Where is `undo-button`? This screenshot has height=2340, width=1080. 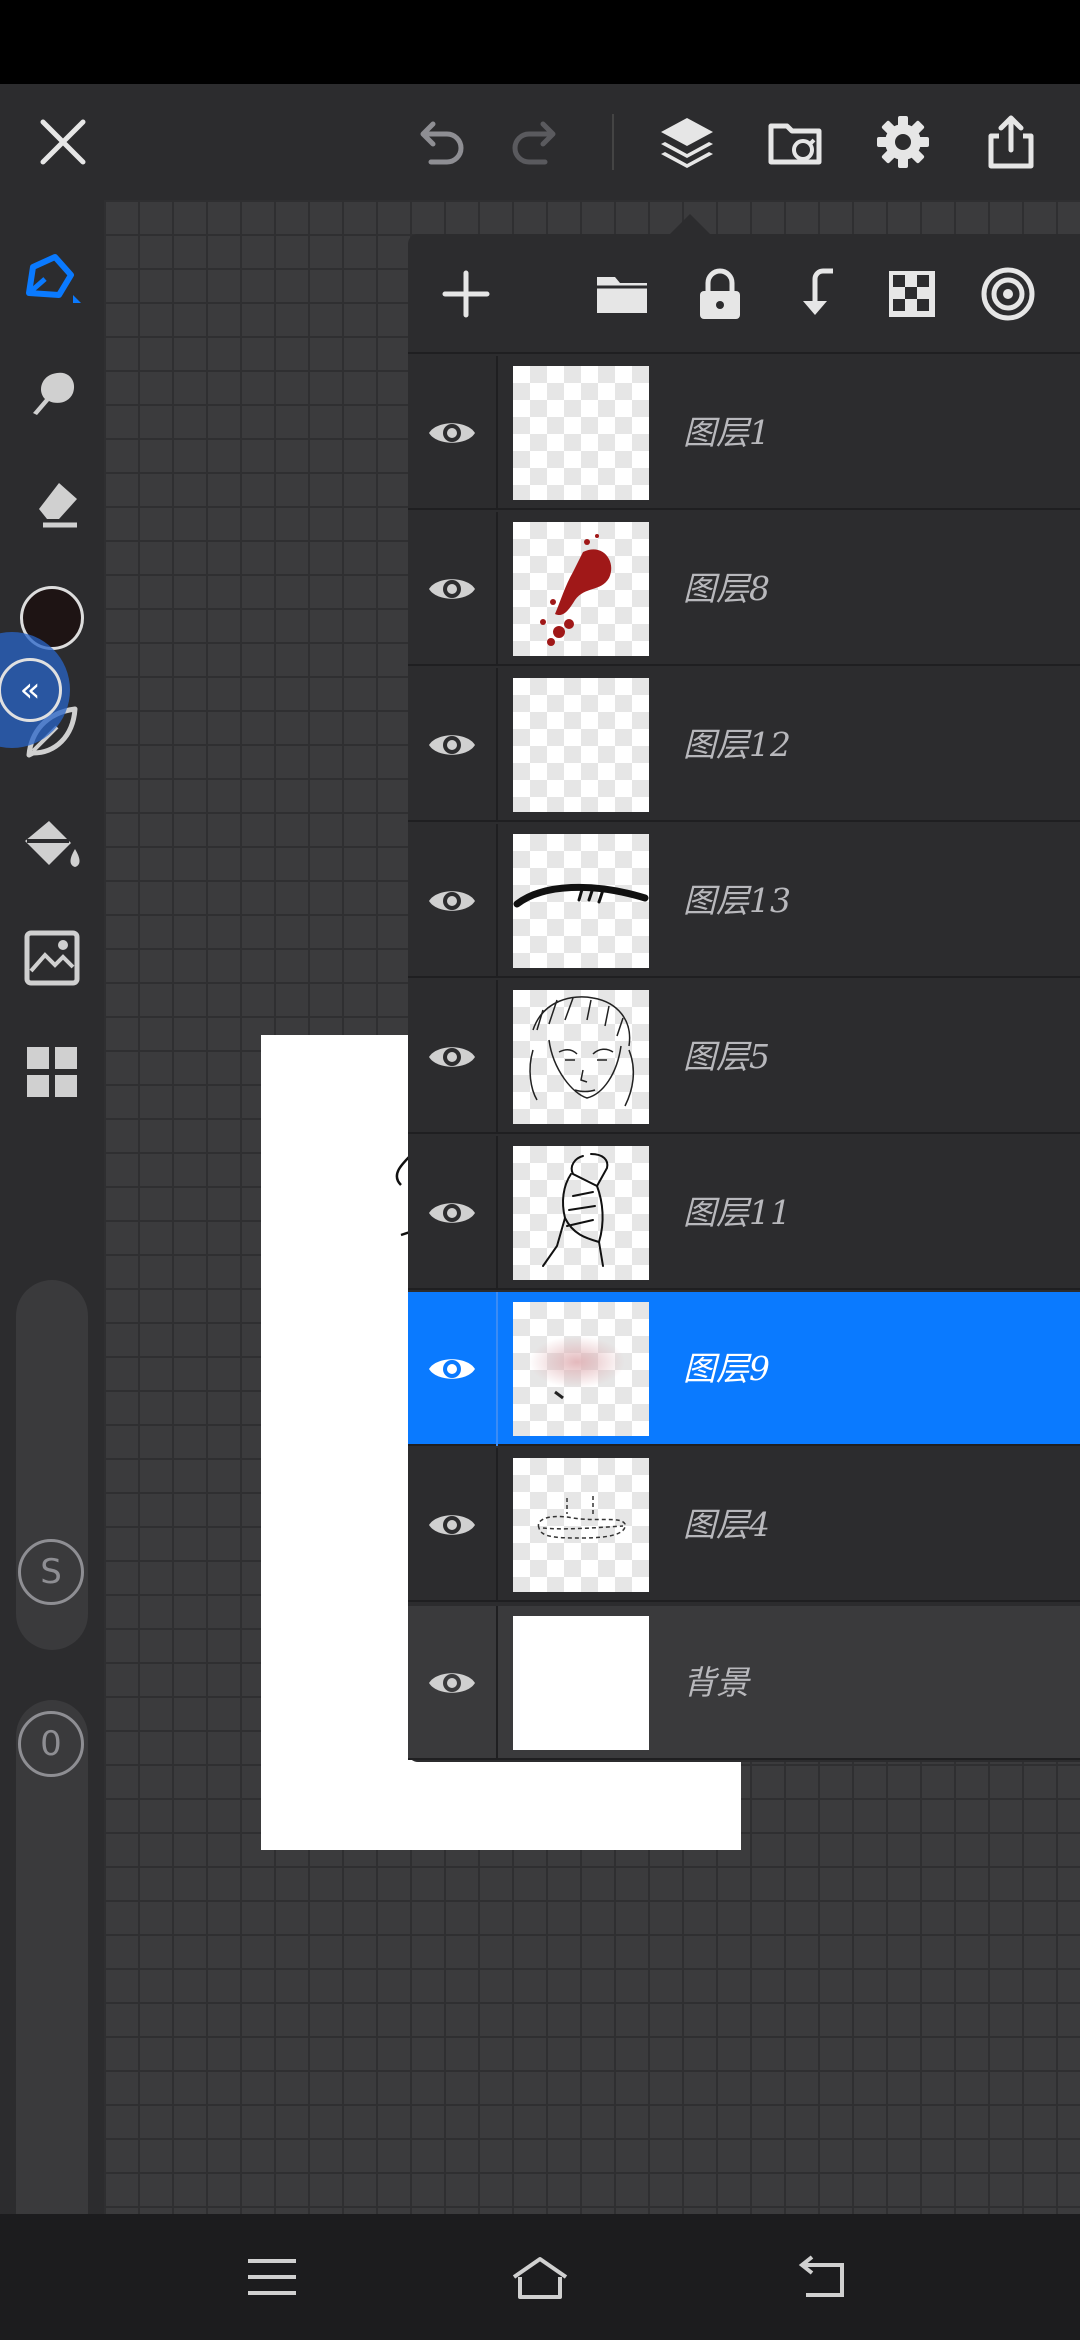 undo-button is located at coordinates (439, 142).